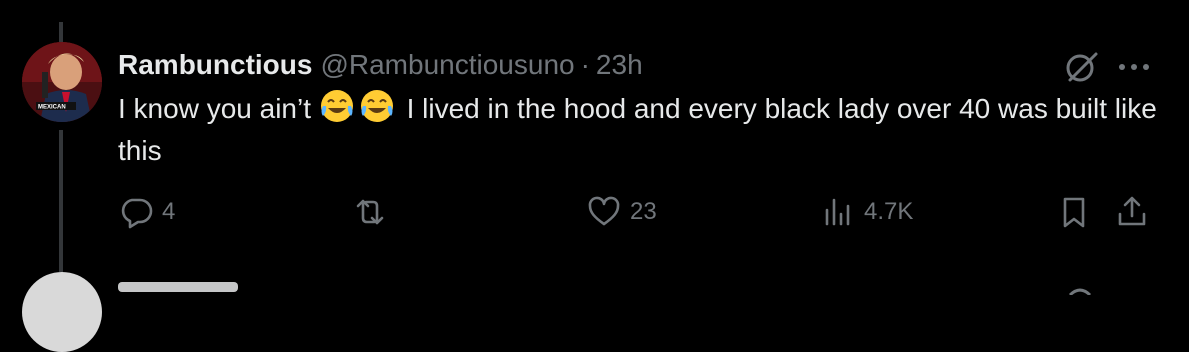  I want to click on retweet-button, so click(374, 212).